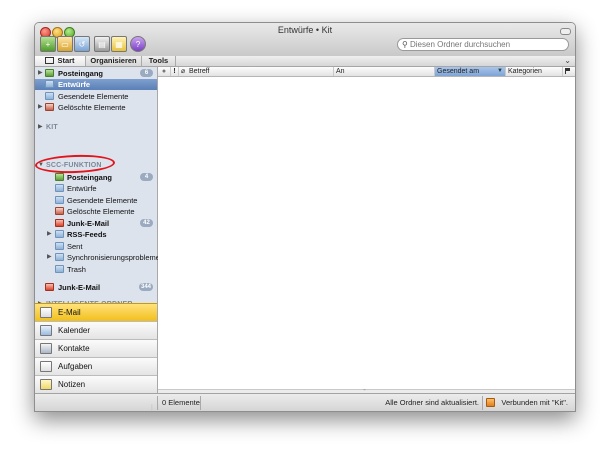 The width and height of the screenshot is (608, 457). Describe the element at coordinates (96, 127) in the screenshot. I see `sidebar-section-kit: ▶ KIT` at that location.